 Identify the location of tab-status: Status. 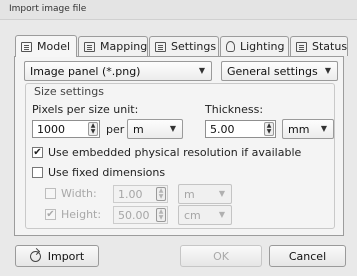
(319, 46).